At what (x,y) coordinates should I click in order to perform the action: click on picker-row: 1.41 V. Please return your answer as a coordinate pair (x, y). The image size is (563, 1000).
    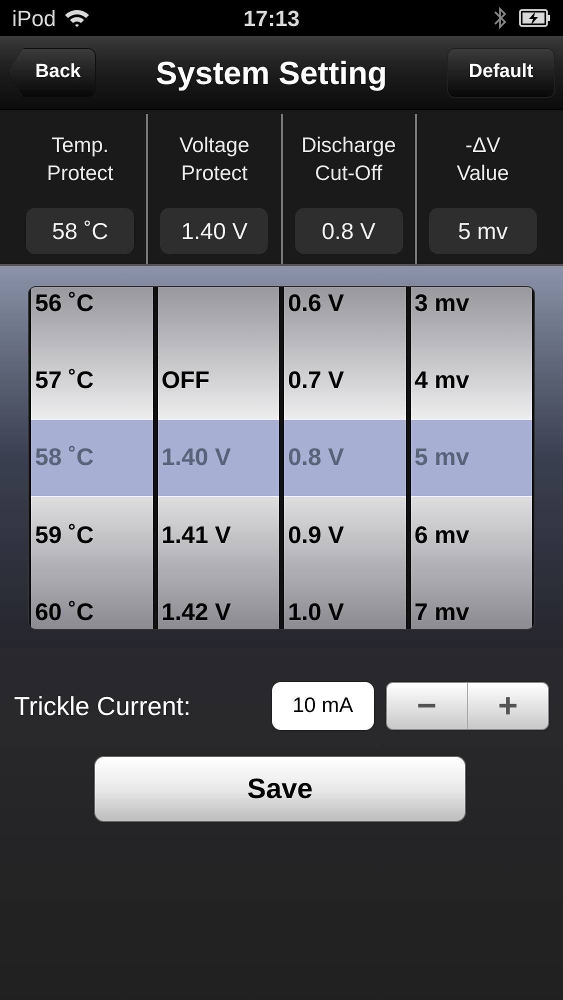
    Looking at the image, I should click on (218, 535).